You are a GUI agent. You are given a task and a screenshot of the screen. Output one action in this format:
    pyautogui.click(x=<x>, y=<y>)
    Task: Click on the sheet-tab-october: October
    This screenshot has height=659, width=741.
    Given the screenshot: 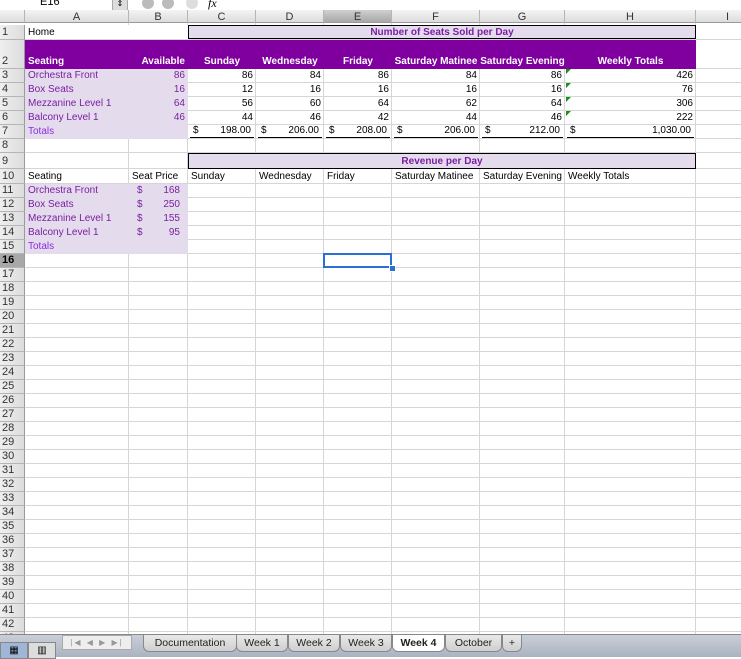 What is the action you would take?
    pyautogui.click(x=473, y=643)
    